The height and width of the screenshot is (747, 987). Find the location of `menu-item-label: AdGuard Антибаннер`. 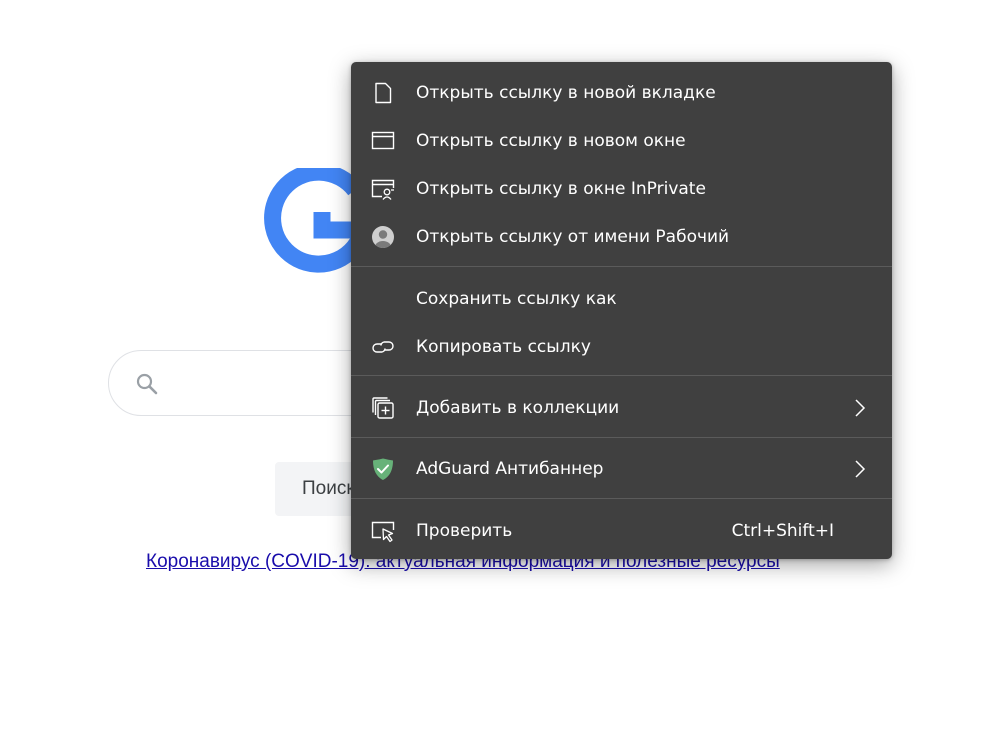

menu-item-label: AdGuard Антибаннер is located at coordinates (510, 469).